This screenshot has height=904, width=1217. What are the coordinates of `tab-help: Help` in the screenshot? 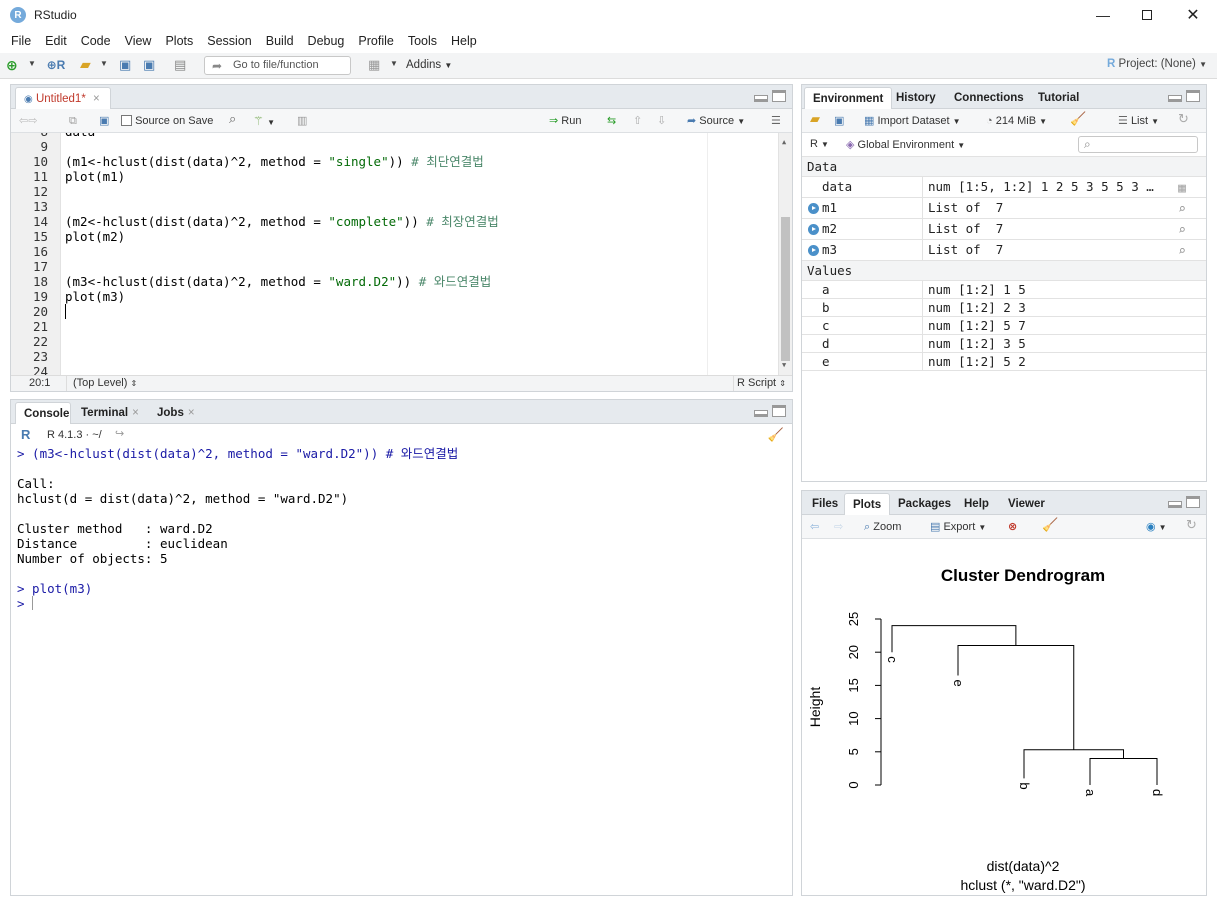 It's located at (976, 504).